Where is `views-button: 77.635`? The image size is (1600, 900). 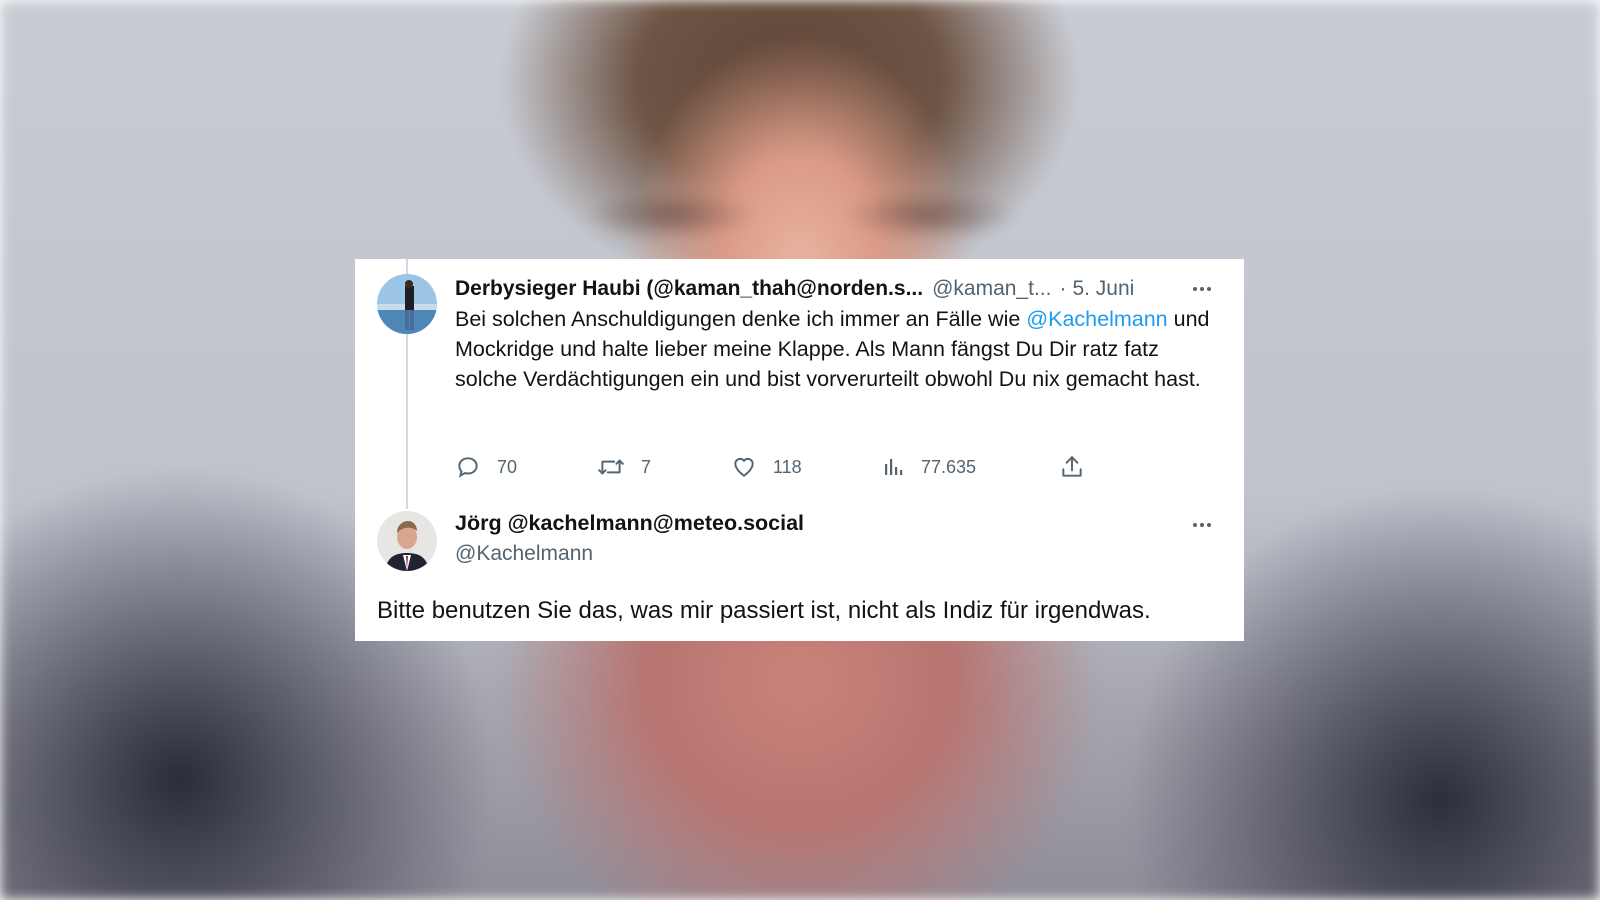 views-button: 77.635 is located at coordinates (928, 467).